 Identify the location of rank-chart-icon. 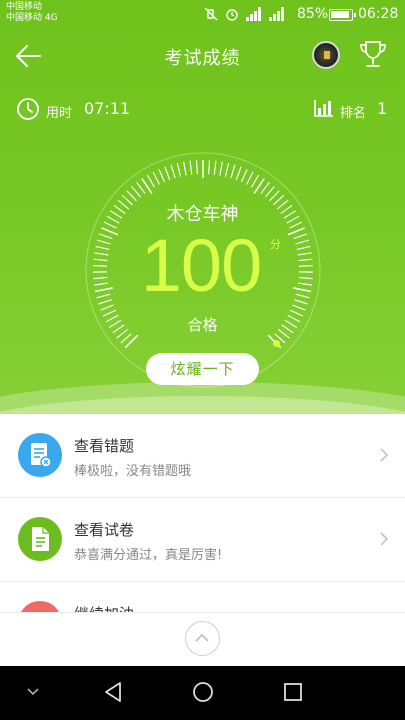
(323, 108).